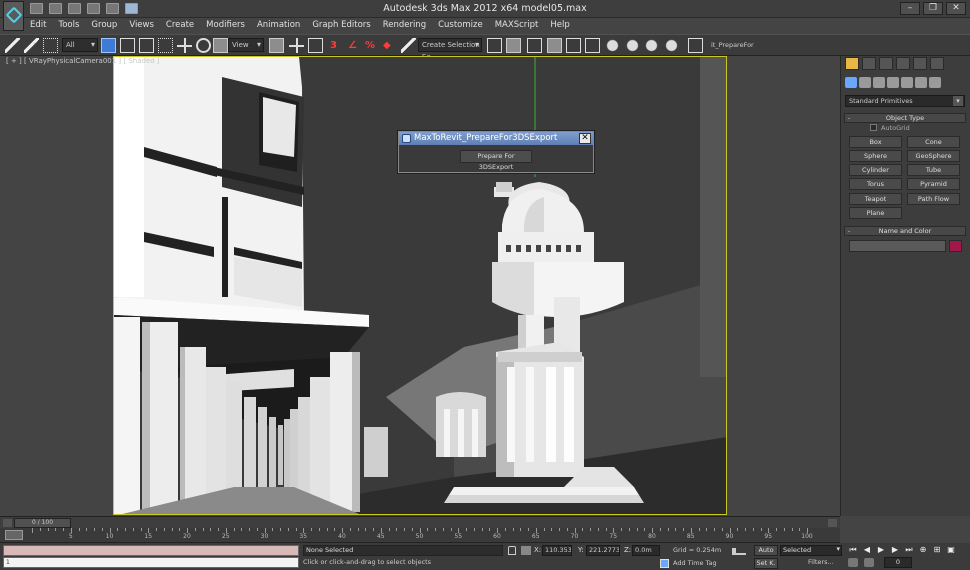  What do you see at coordinates (766, 563) in the screenshot?
I see `set-key-button: Set K.` at bounding box center [766, 563].